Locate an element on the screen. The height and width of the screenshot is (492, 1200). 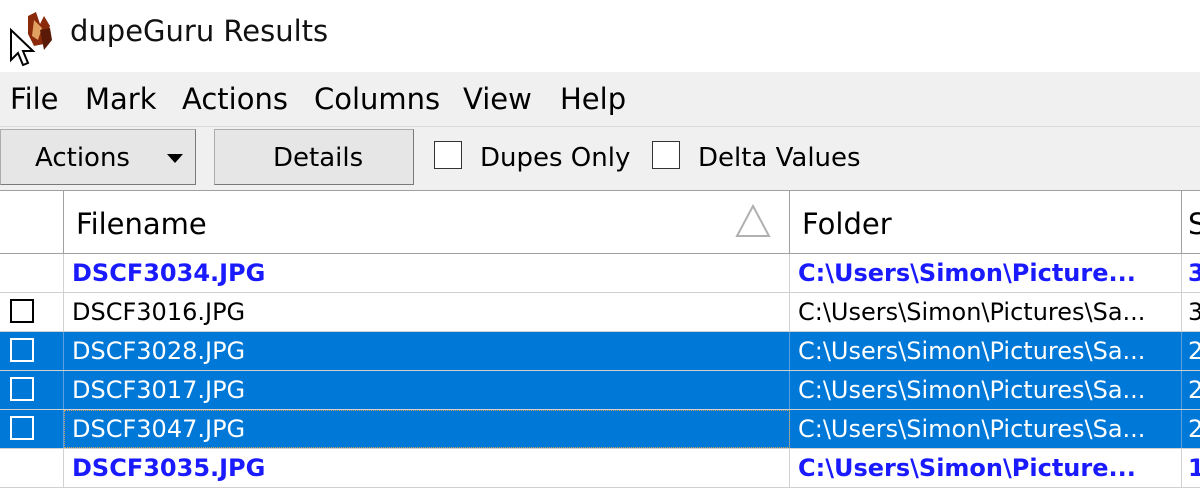
toolbar: Actions Details Dupes Only Delta Values is located at coordinates (600, 158).